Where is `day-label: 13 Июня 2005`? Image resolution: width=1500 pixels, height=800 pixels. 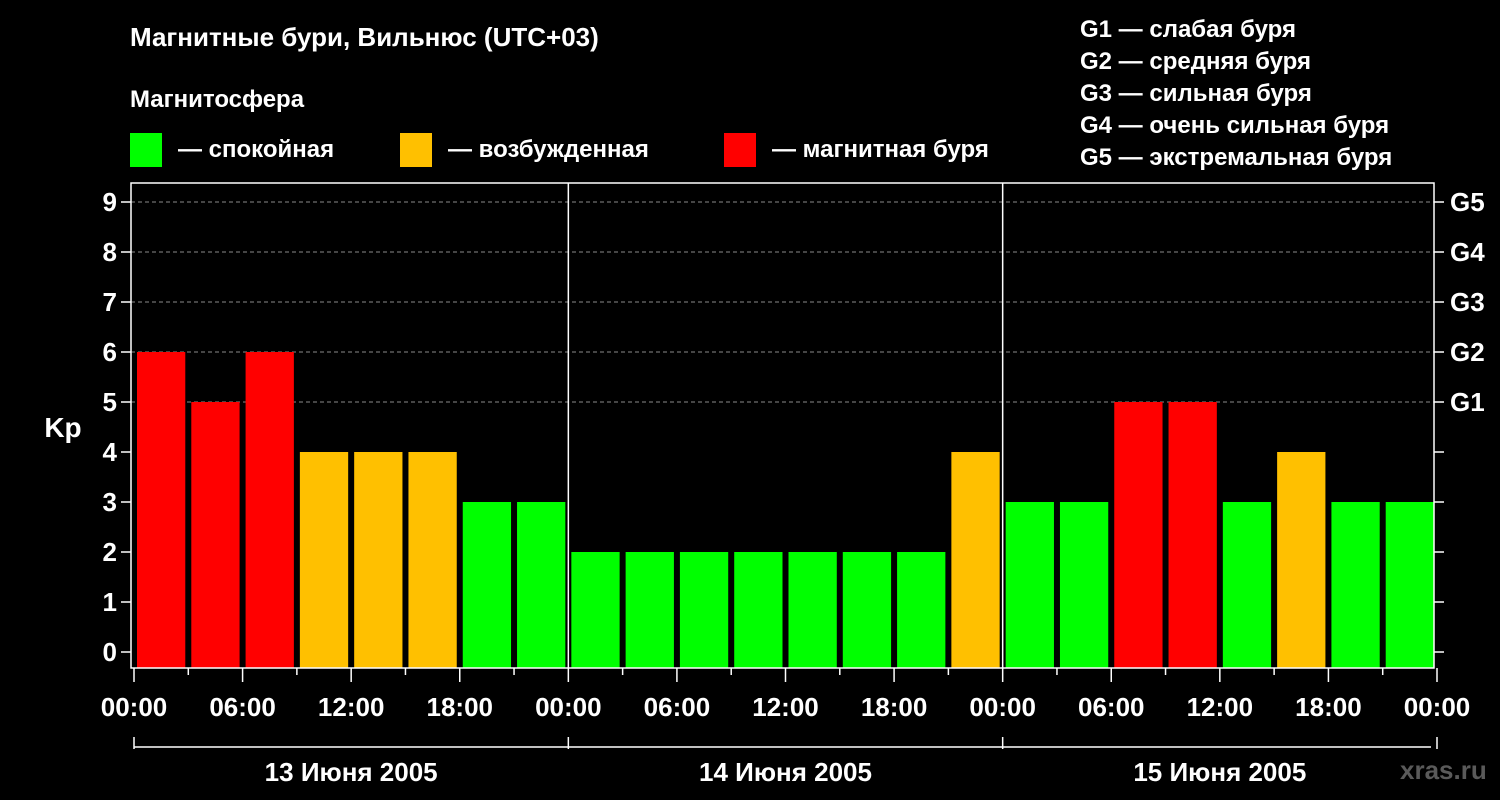
day-label: 13 Июня 2005 is located at coordinates (351, 772).